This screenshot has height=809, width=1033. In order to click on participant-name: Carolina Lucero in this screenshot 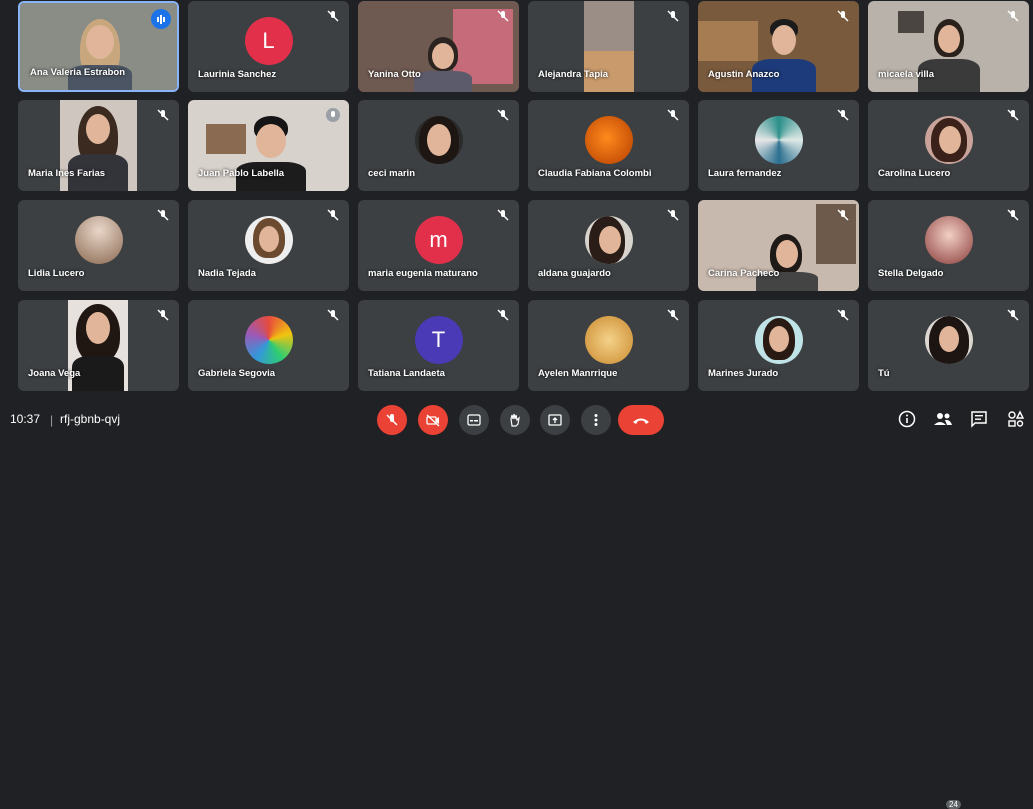, I will do `click(914, 173)`.